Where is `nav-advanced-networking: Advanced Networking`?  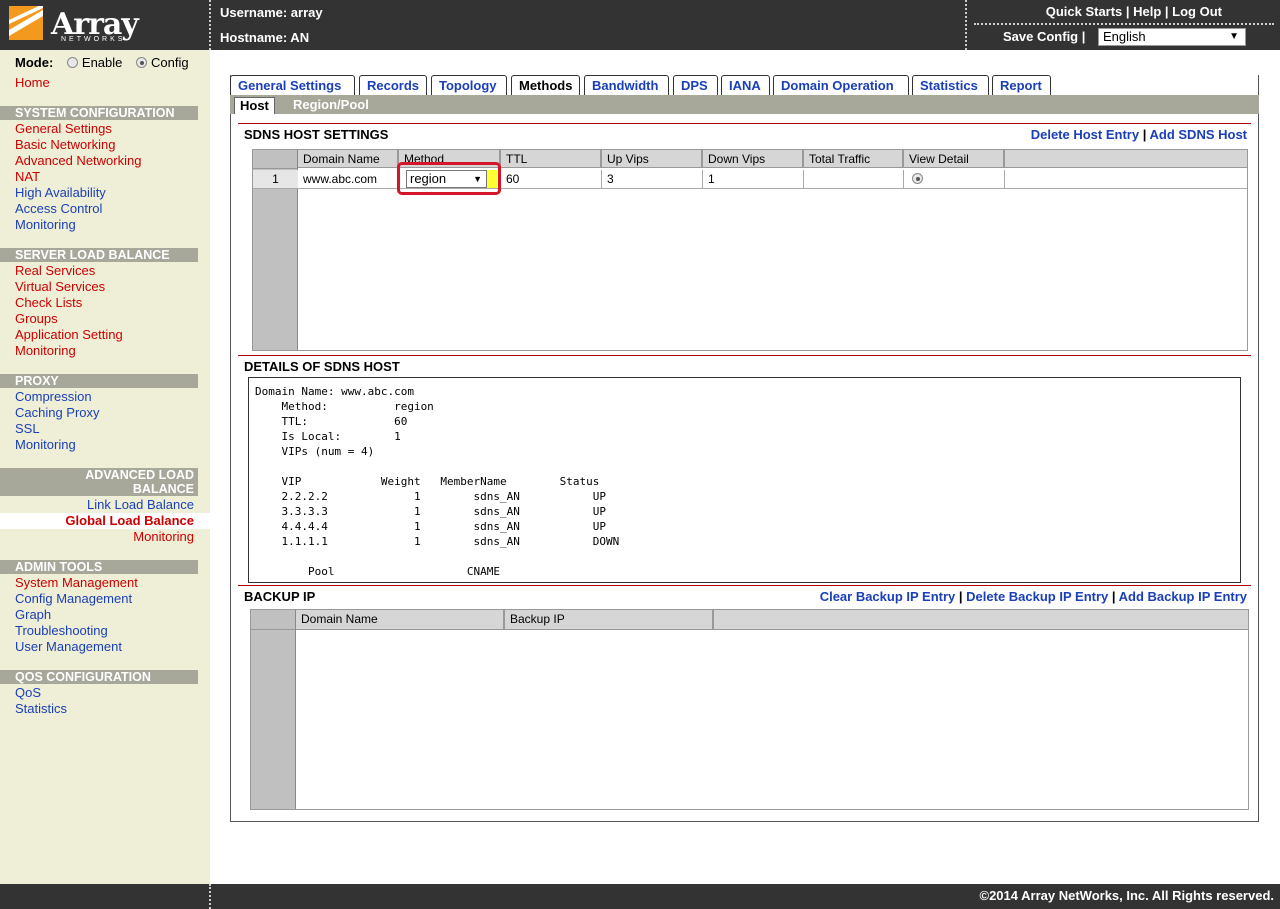 nav-advanced-networking: Advanced Networking is located at coordinates (78, 161).